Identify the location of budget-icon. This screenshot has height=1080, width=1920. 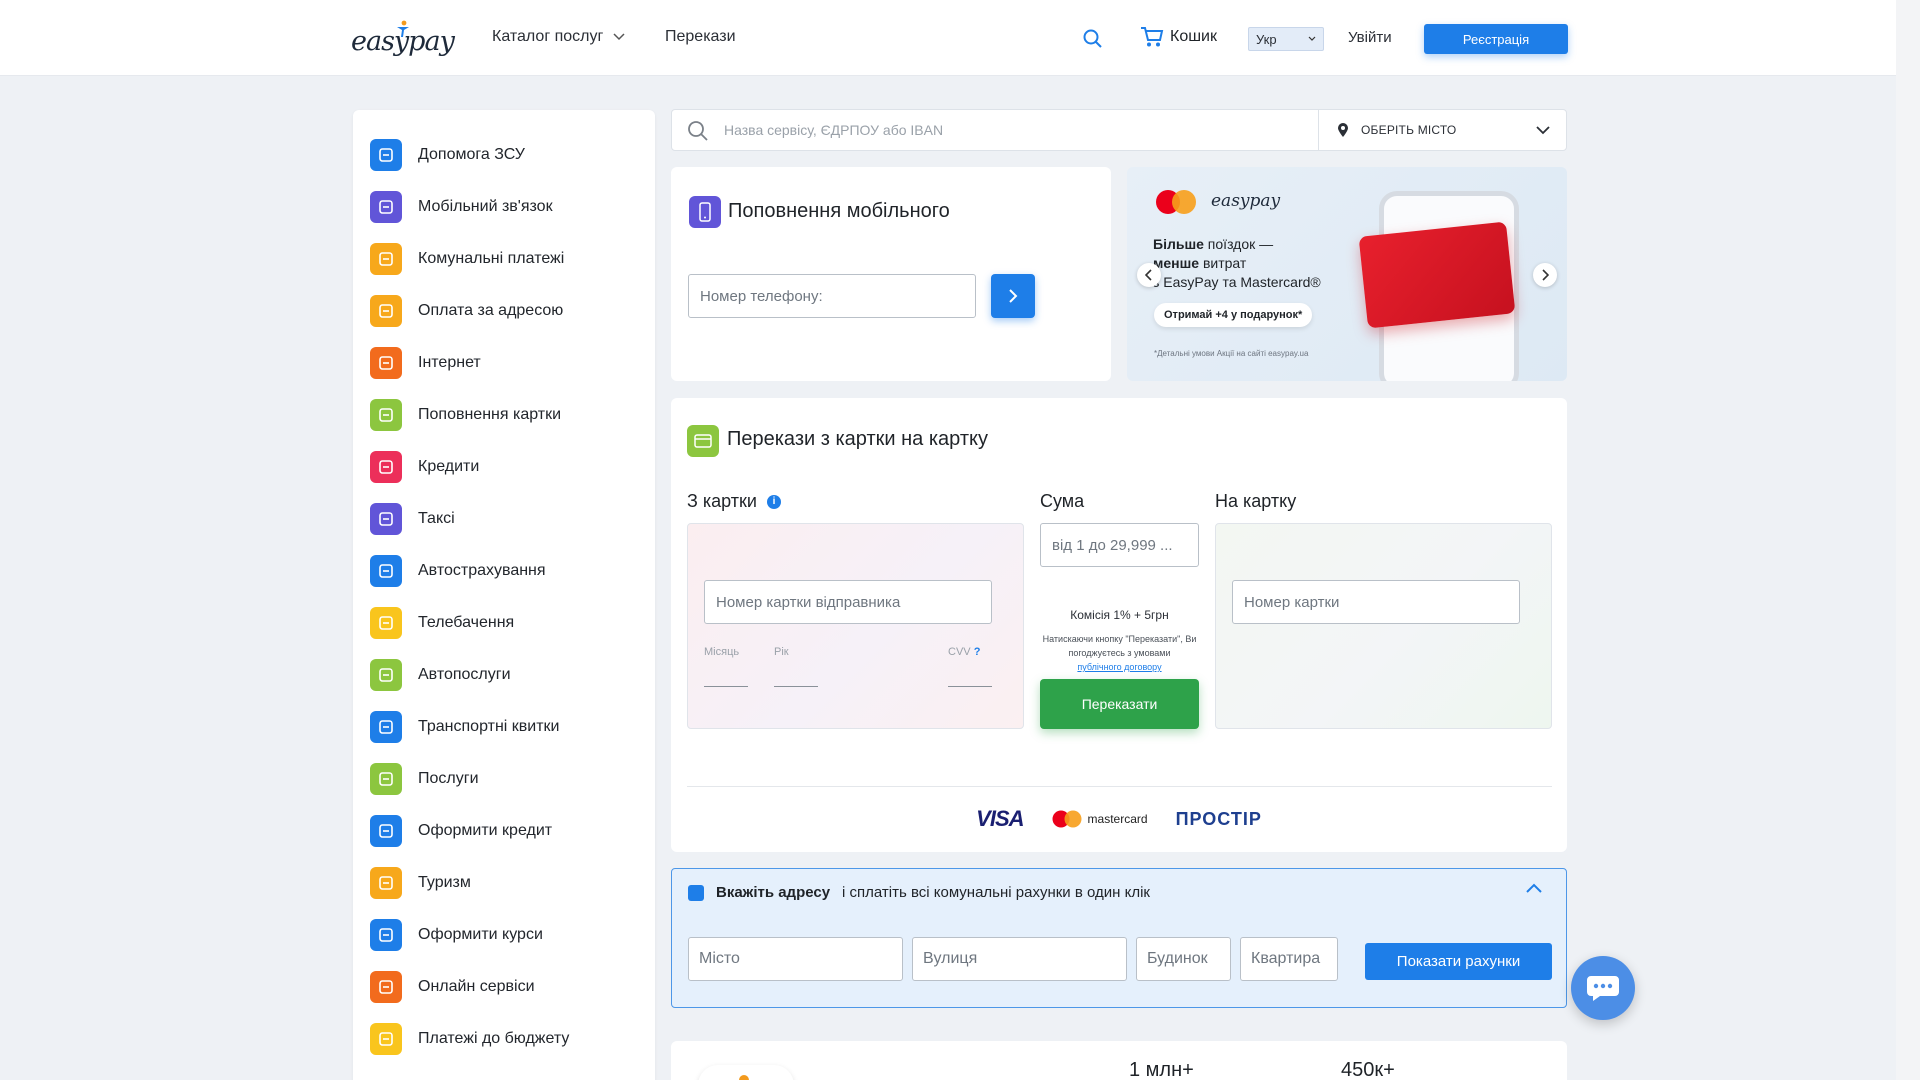
(386, 1039).